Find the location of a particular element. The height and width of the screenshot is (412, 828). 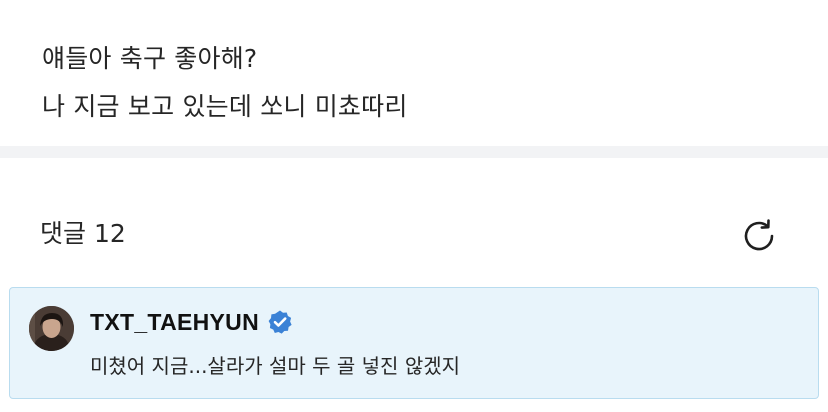

refresh-icon is located at coordinates (759, 235).